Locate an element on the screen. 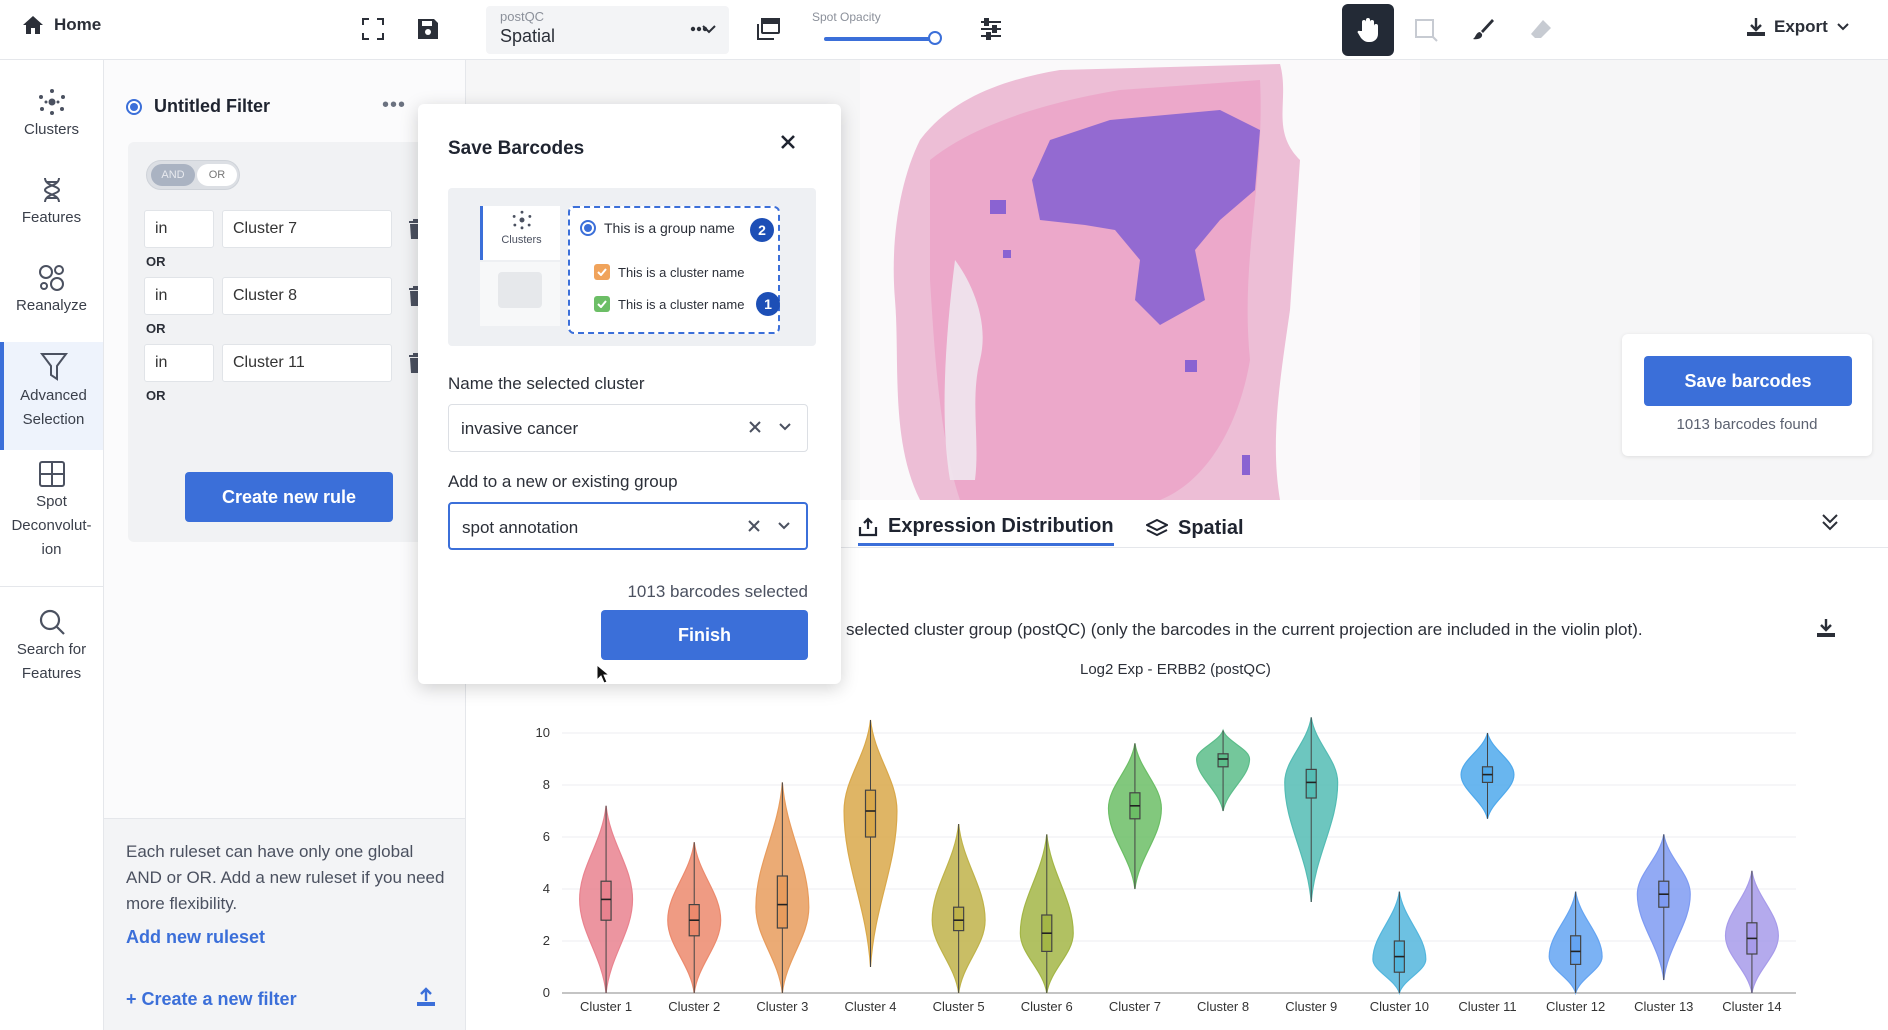  y-tick-label: 0 is located at coordinates (546, 992).